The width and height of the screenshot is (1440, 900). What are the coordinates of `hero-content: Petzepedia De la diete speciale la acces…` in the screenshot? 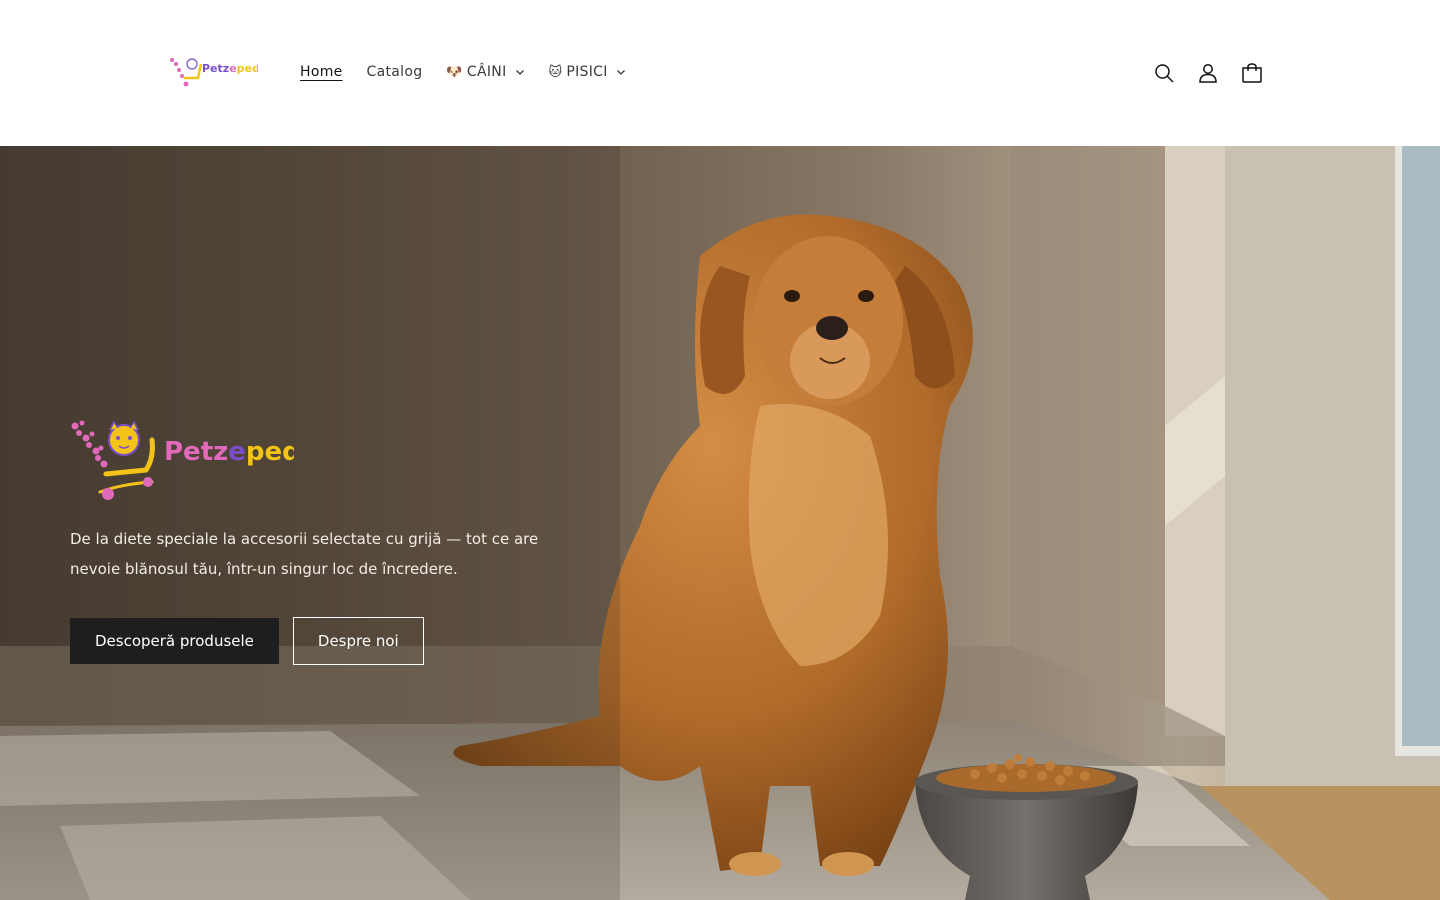 It's located at (310, 541).